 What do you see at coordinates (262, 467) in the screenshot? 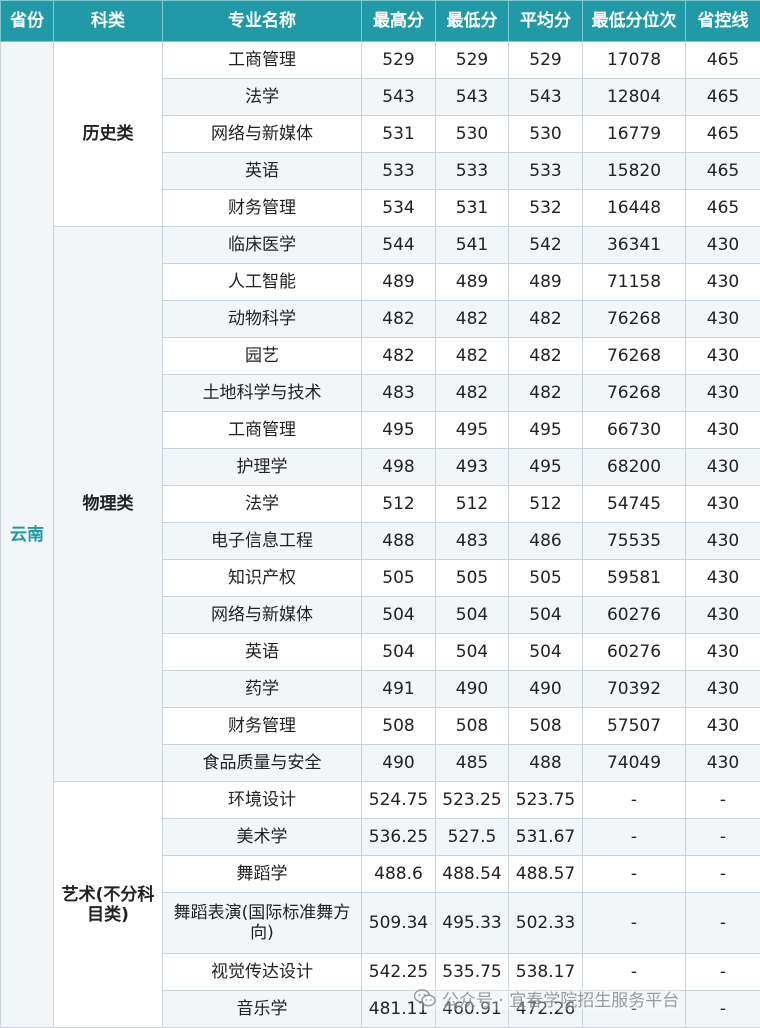
I see `major-cell: 护理学` at bounding box center [262, 467].